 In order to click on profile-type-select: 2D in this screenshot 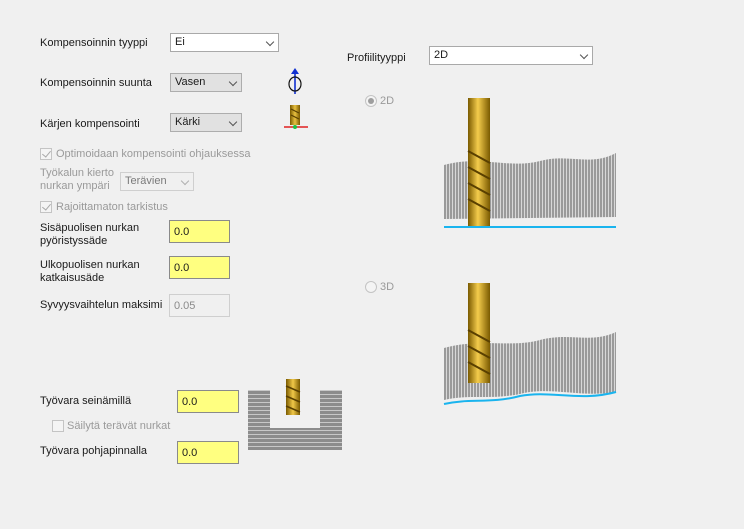, I will do `click(511, 55)`.